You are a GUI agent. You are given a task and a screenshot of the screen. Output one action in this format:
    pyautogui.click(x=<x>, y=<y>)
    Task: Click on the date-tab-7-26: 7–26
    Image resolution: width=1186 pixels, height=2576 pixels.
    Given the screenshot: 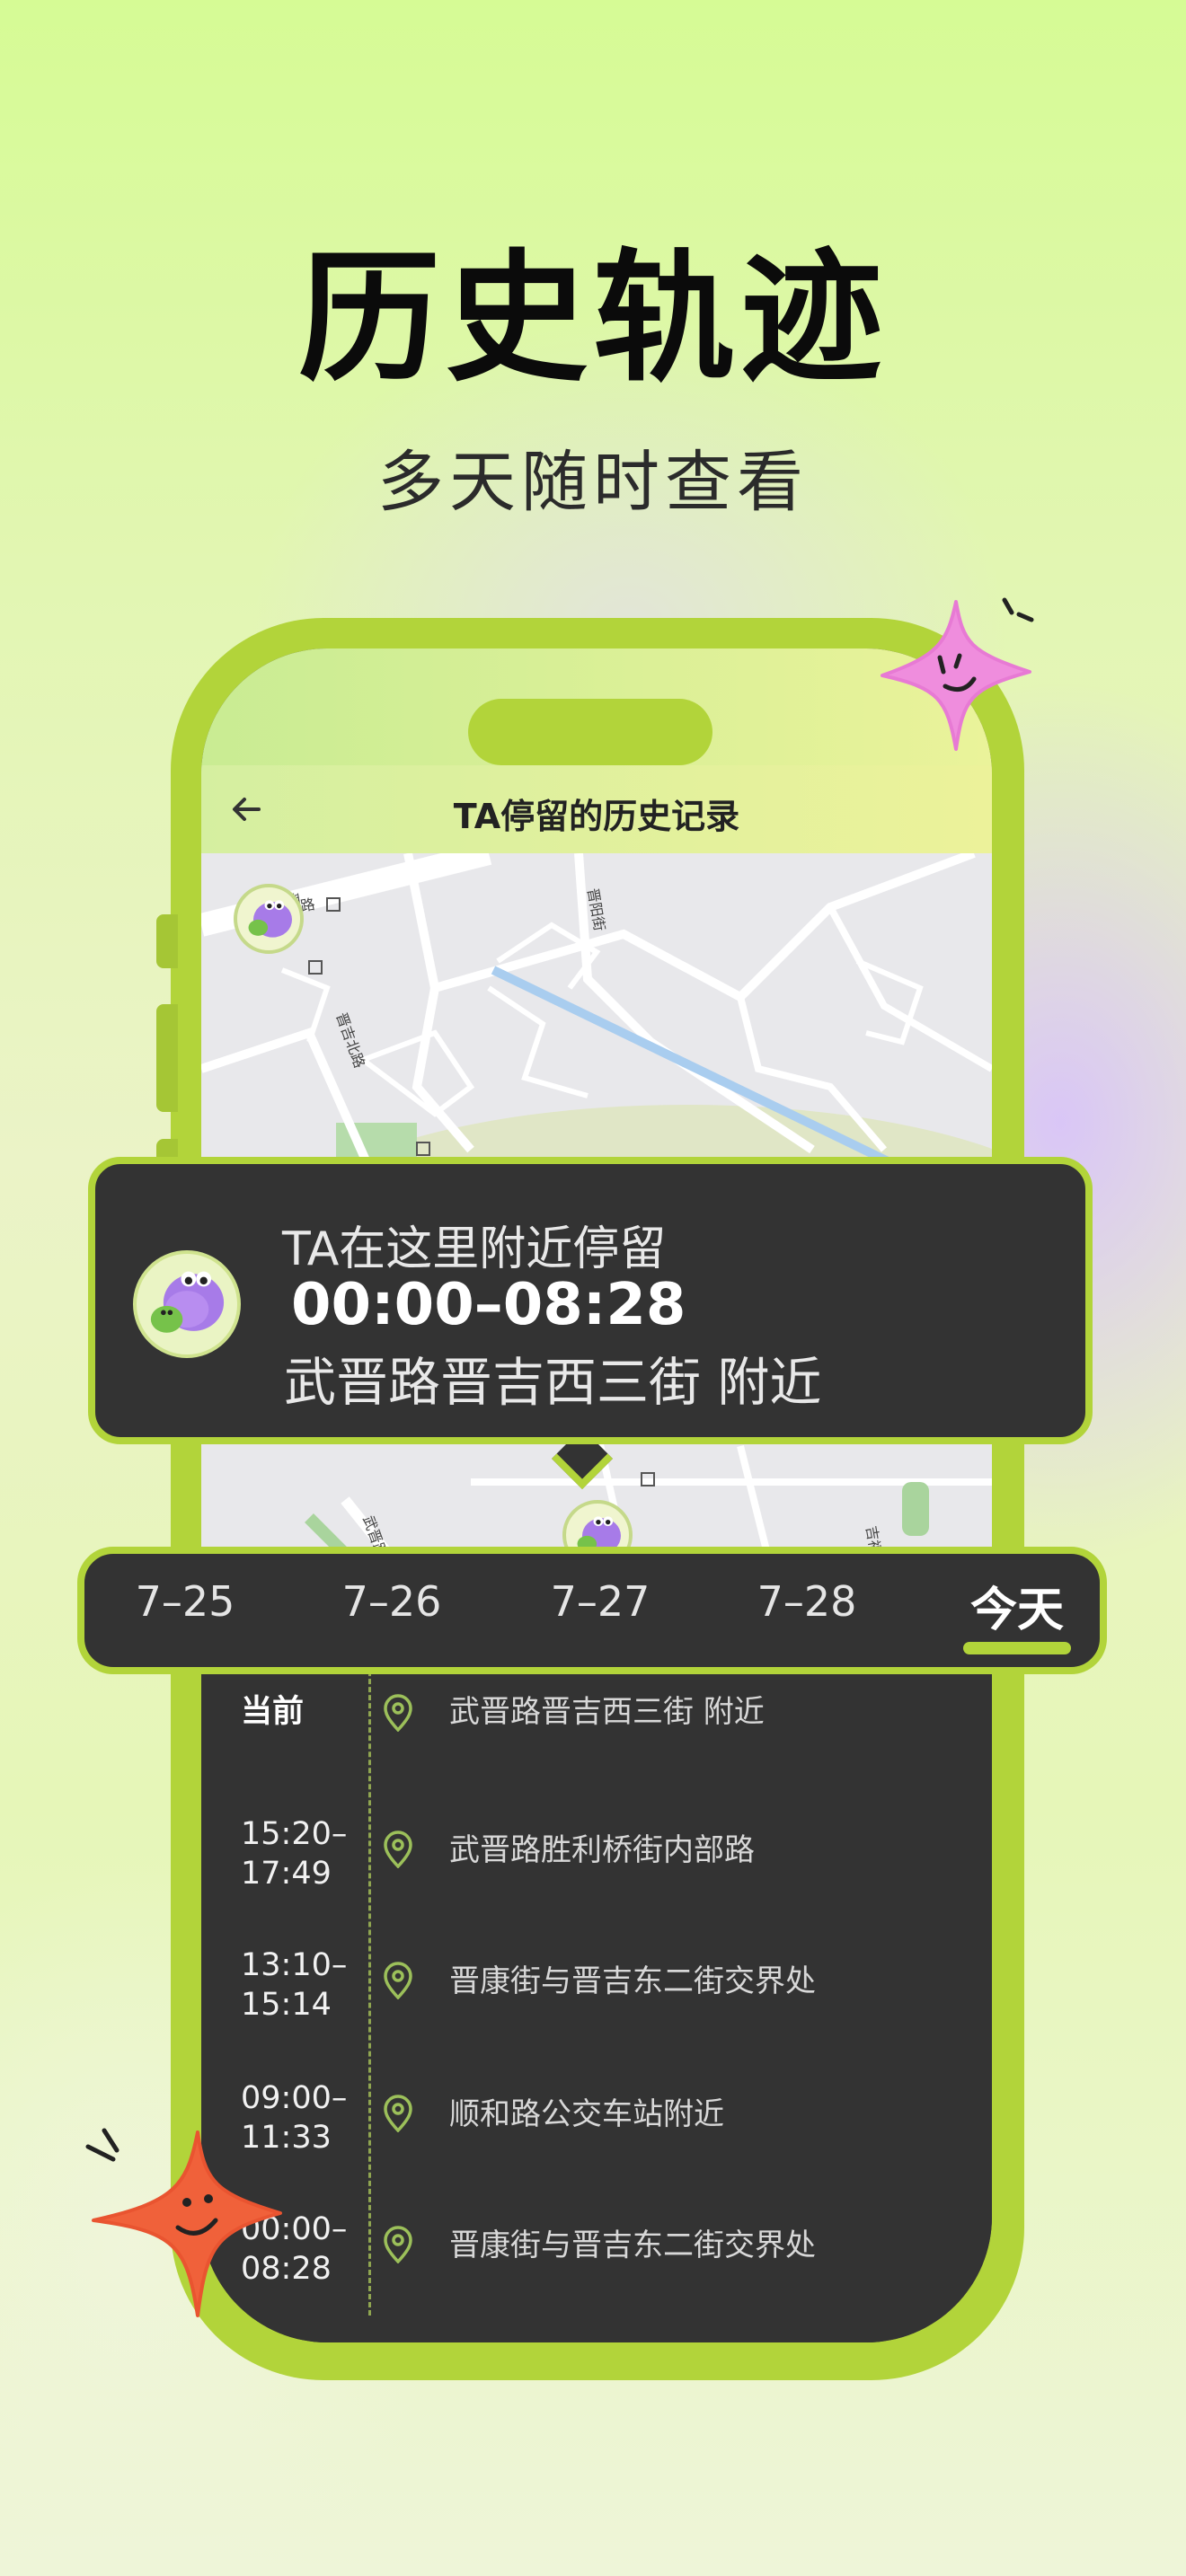 What is the action you would take?
    pyautogui.click(x=392, y=1601)
    